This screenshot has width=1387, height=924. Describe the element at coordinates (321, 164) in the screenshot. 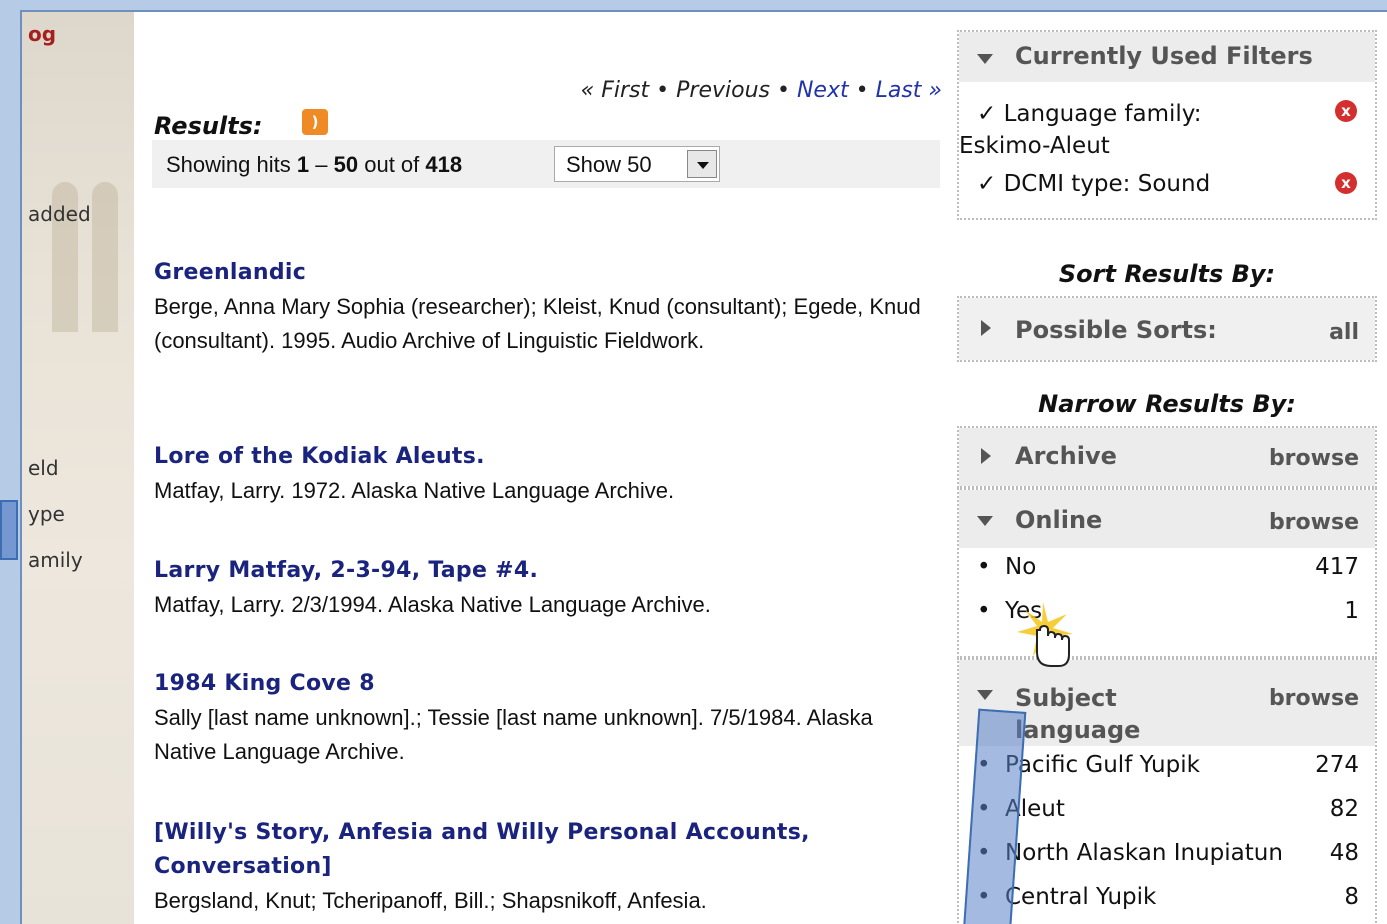

I see `hits-dash: –` at that location.